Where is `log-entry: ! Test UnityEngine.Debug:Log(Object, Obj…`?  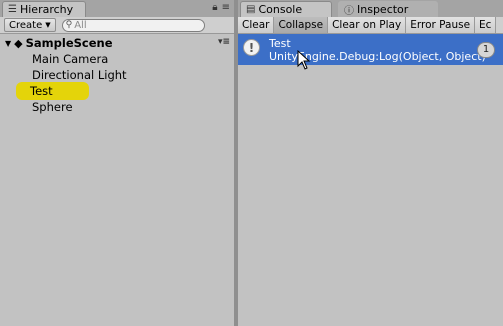
log-entry: ! Test UnityEngine.Debug:Log(Object, Obj… is located at coordinates (370, 49).